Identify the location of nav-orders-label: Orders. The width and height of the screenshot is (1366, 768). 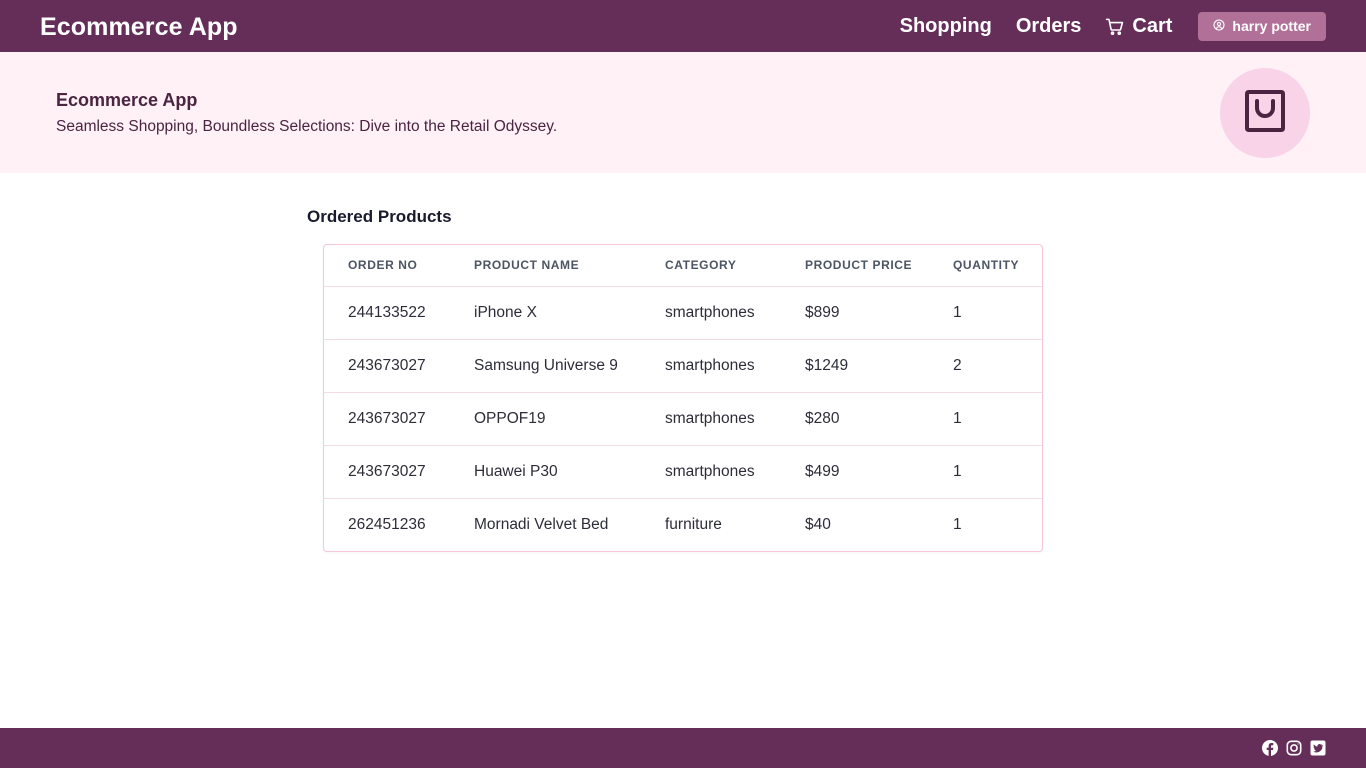
(1048, 26).